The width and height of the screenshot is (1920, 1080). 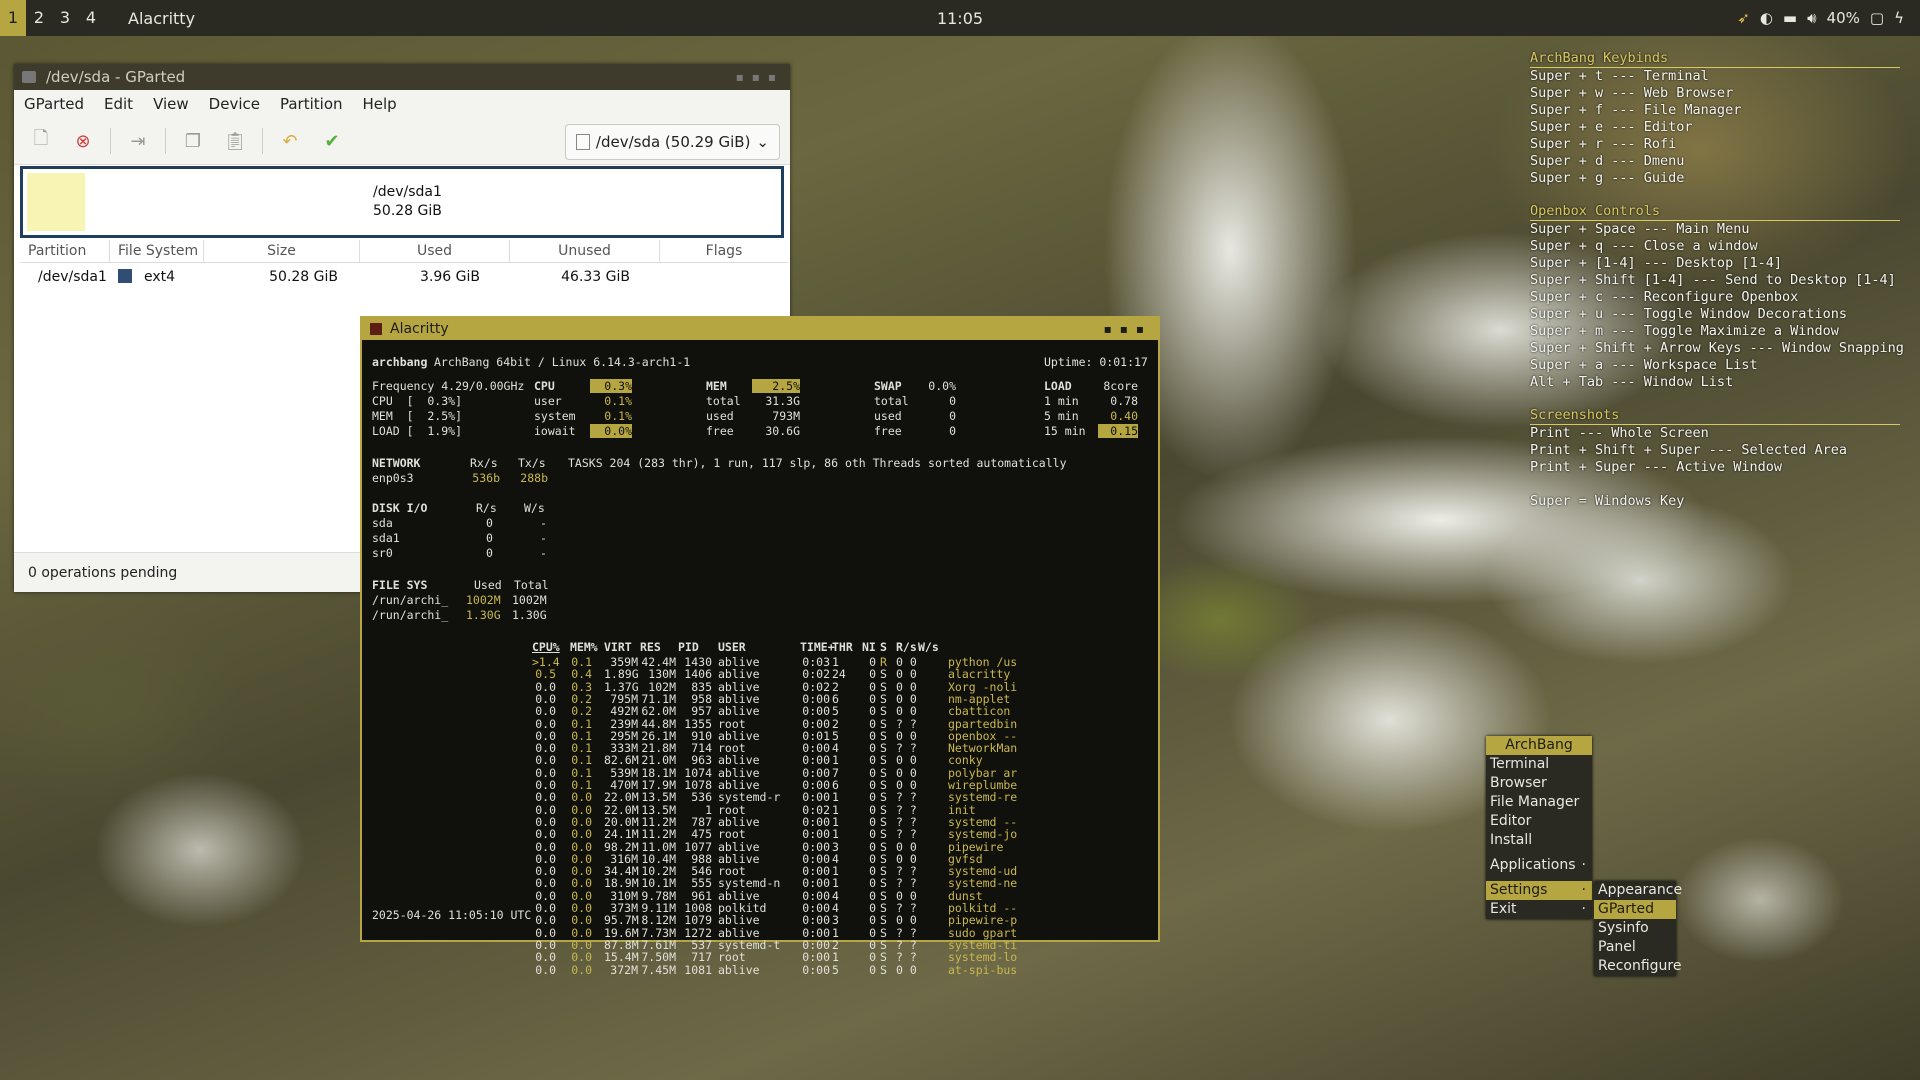 I want to click on workspace-2: 2, so click(x=39, y=18).